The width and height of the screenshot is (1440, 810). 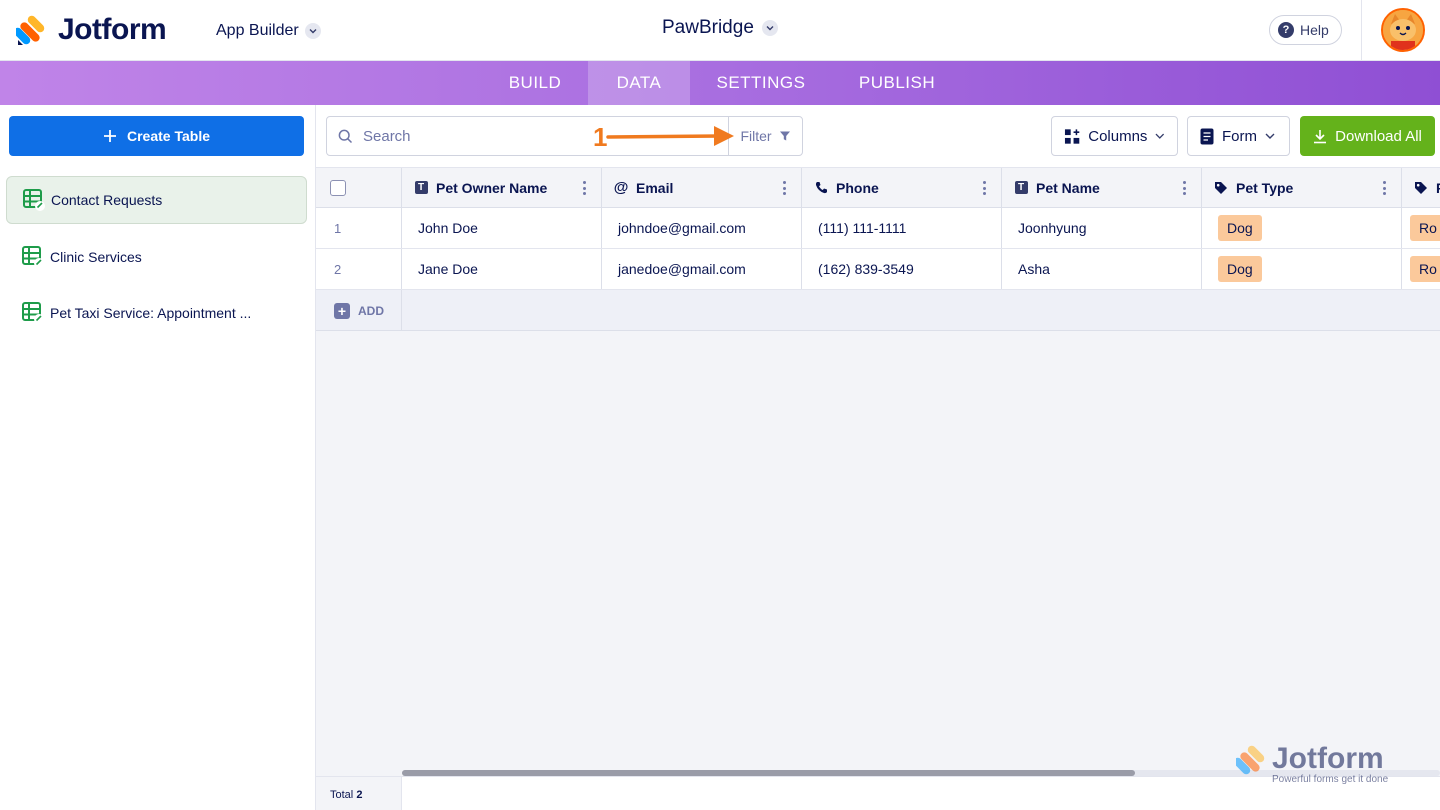 What do you see at coordinates (878, 793) in the screenshot?
I see `table-footer: Total 2` at bounding box center [878, 793].